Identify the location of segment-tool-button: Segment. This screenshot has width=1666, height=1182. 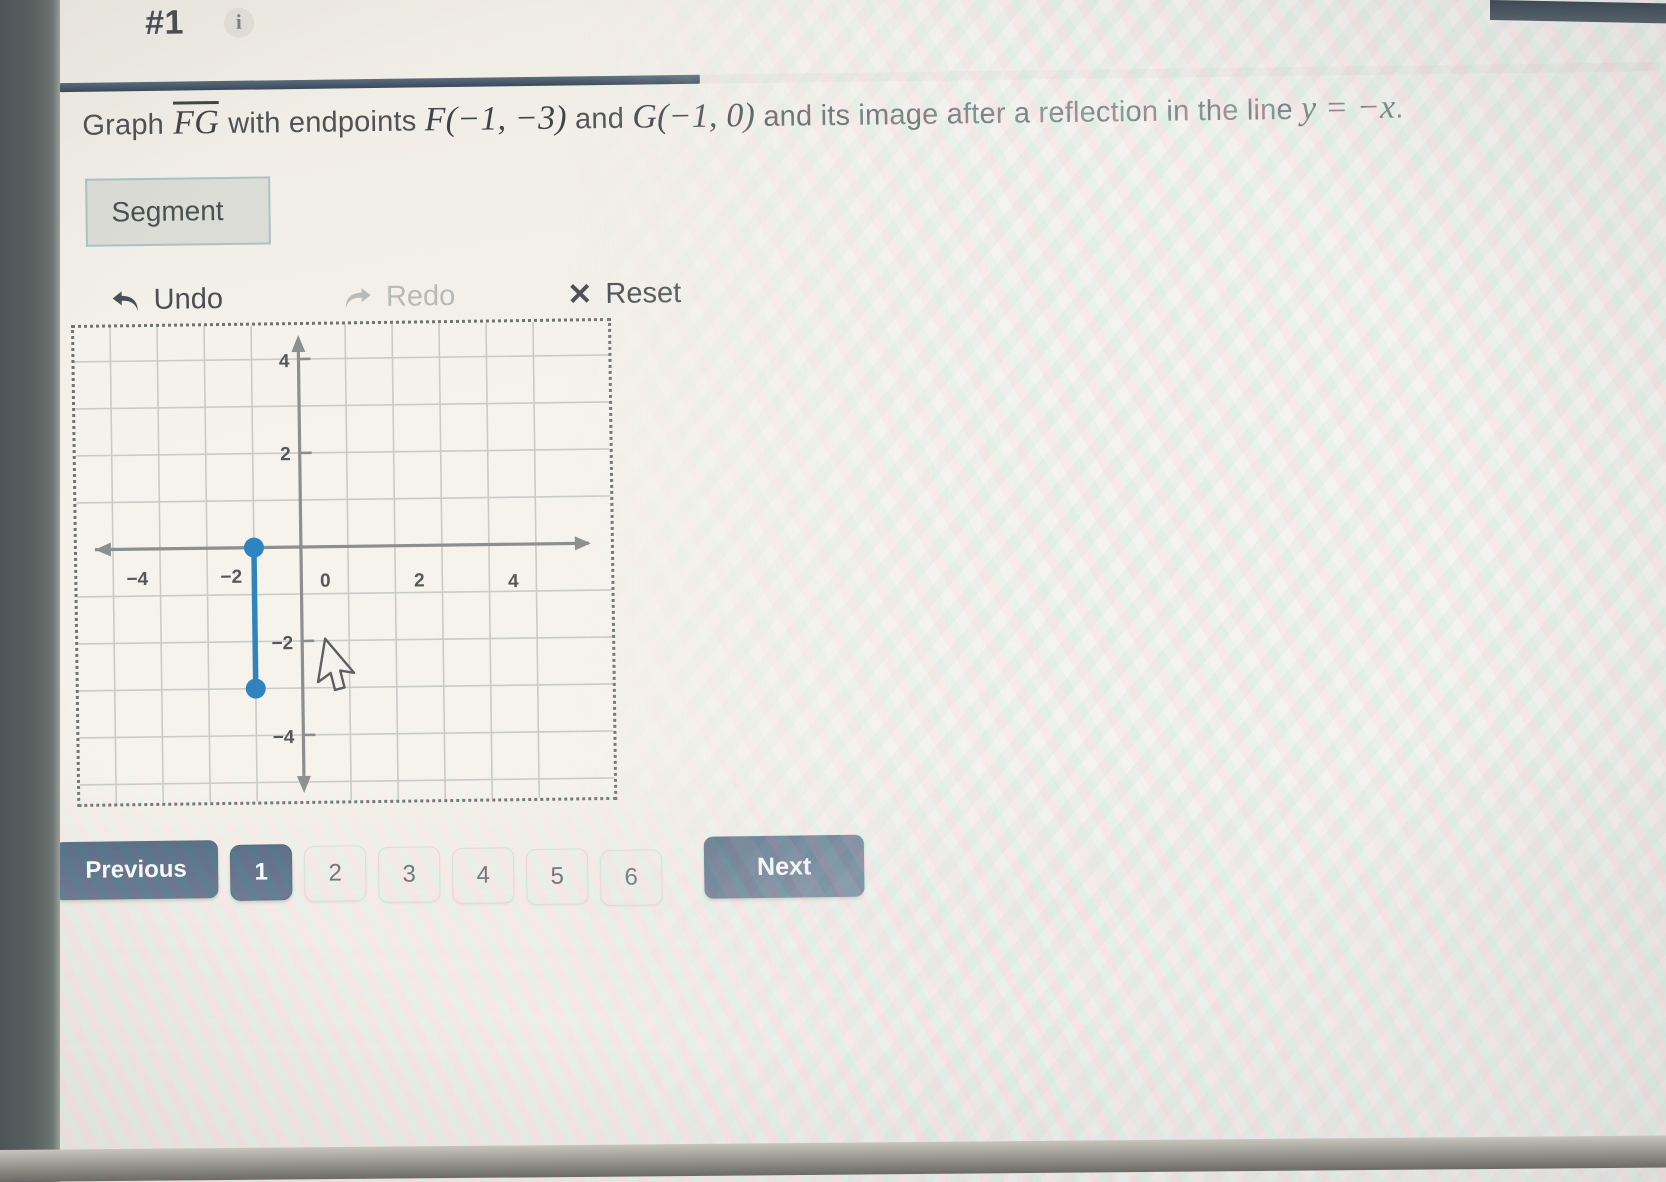
(178, 211).